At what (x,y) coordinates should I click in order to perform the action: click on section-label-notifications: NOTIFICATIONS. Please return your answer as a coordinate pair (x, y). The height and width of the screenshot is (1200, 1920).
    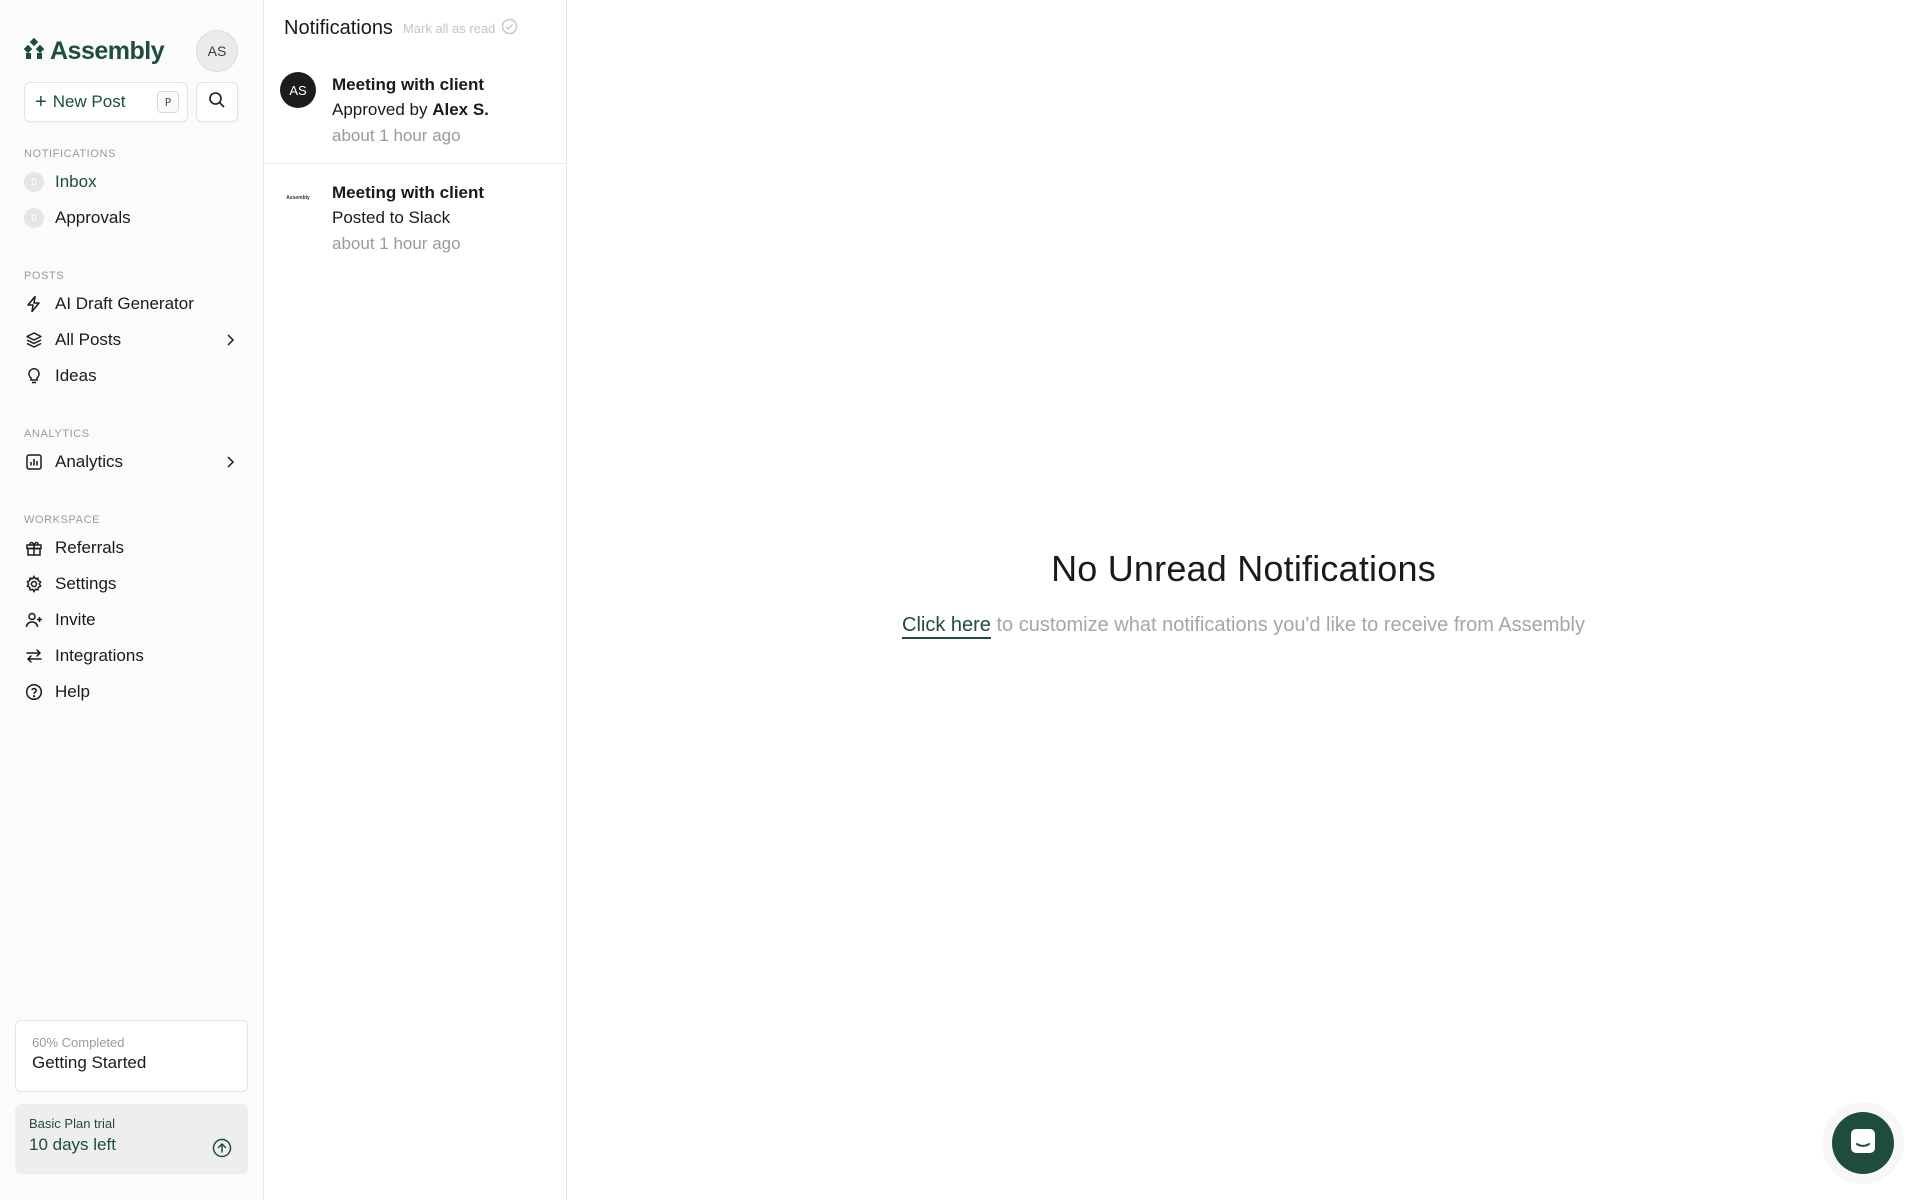
    Looking at the image, I should click on (70, 154).